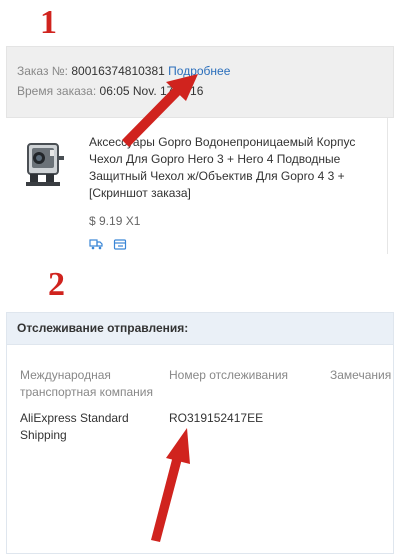 The image size is (397, 554). What do you see at coordinates (152, 116) in the screenshot?
I see `arrow-1-shaft` at bounding box center [152, 116].